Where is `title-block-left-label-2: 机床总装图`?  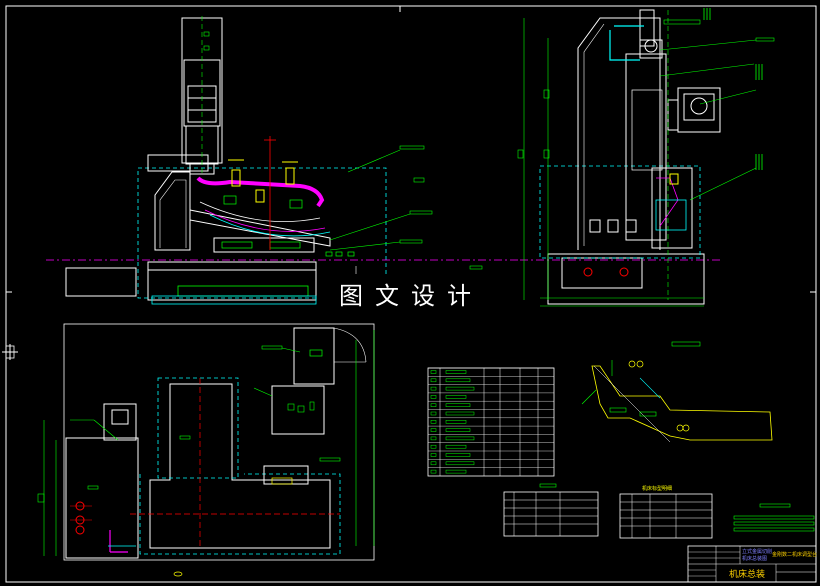
title-block-left-label-2: 机床总装图 is located at coordinates (754, 558).